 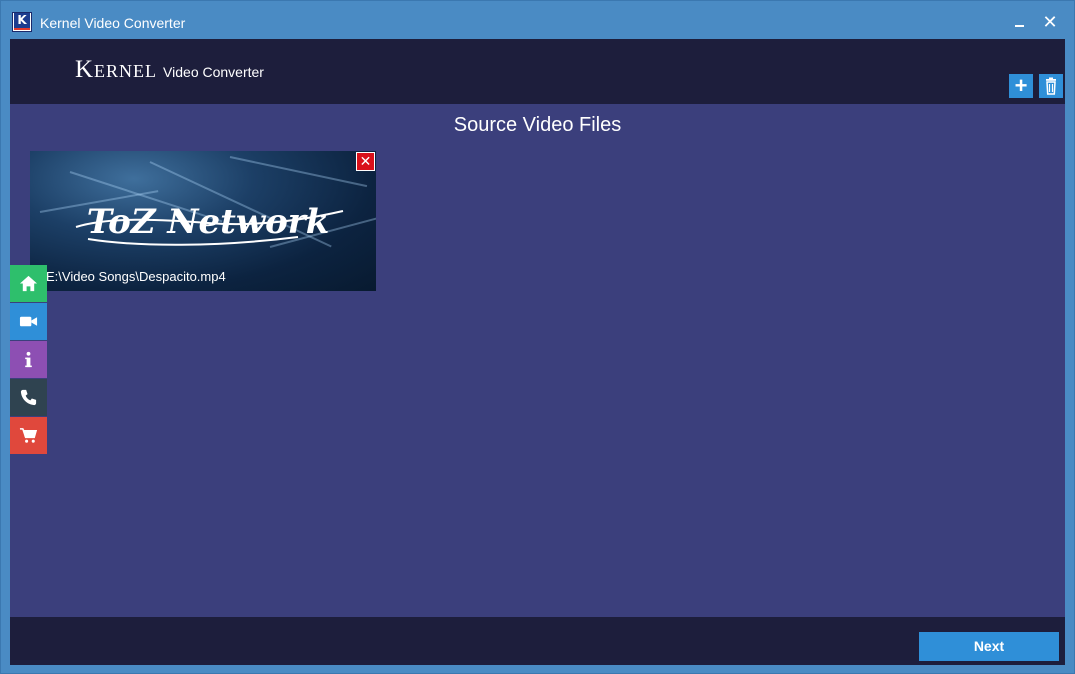 I want to click on footer-bar: Next, so click(x=537, y=641).